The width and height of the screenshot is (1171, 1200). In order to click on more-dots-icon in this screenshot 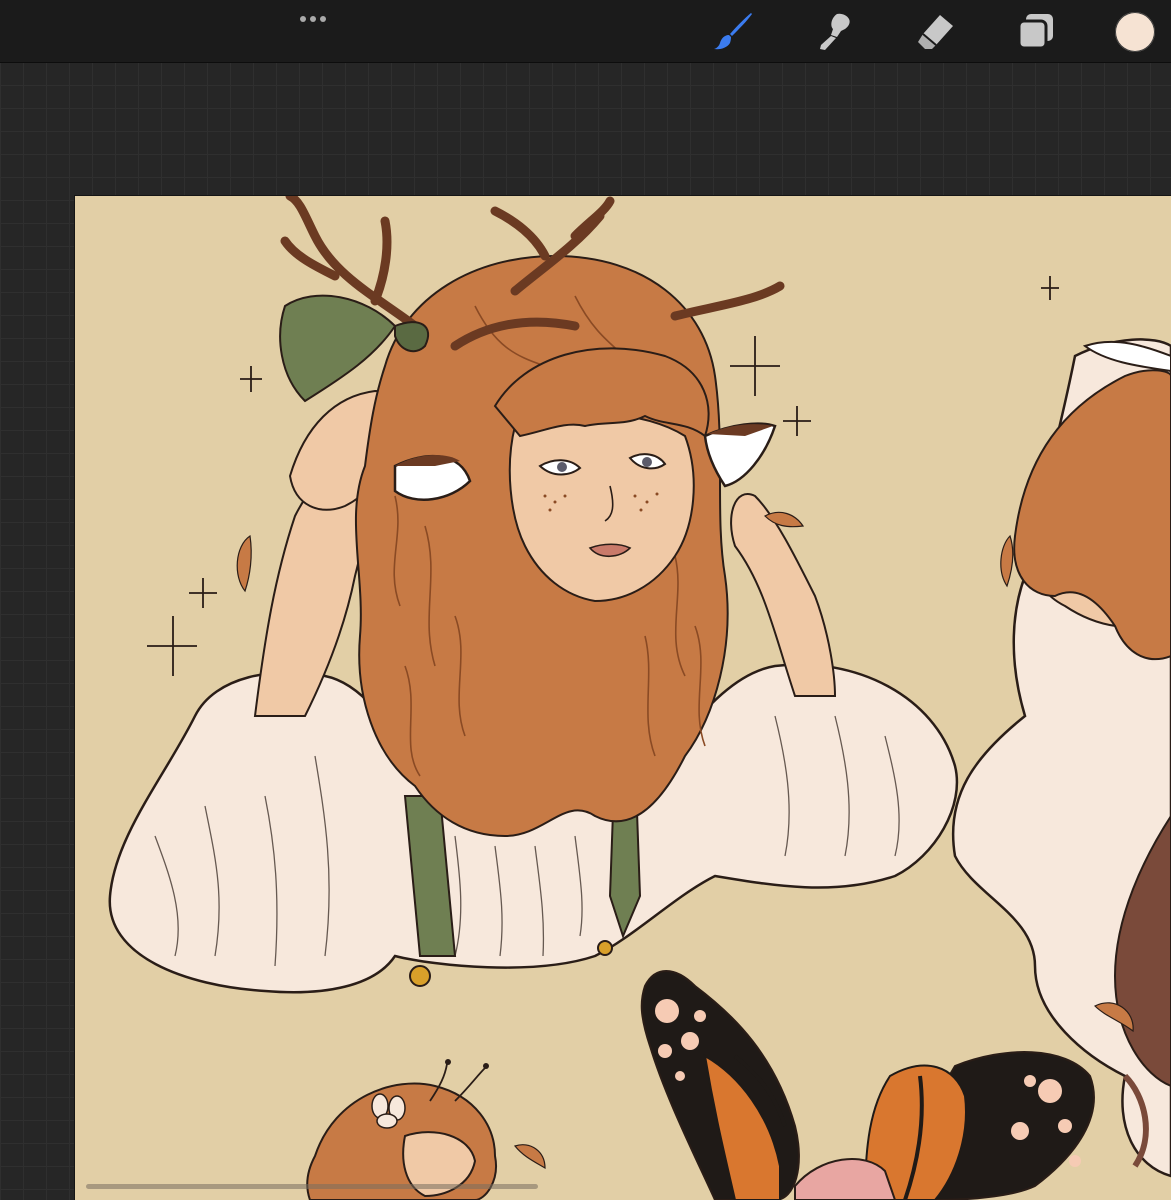, I will do `click(313, 19)`.